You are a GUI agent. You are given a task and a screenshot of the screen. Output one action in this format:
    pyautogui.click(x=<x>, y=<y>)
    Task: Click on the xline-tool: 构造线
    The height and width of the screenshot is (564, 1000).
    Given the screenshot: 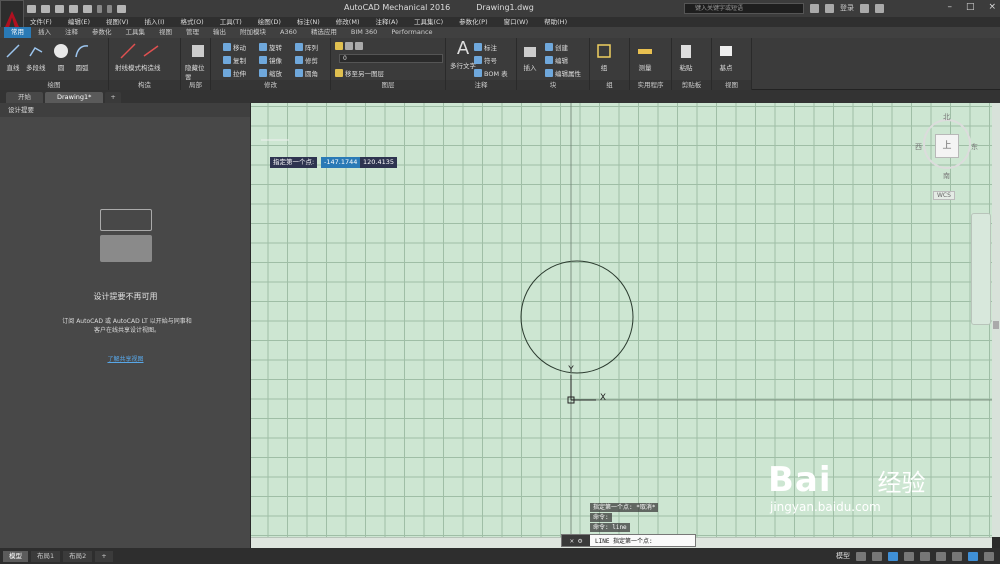 What is the action you would take?
    pyautogui.click(x=151, y=57)
    